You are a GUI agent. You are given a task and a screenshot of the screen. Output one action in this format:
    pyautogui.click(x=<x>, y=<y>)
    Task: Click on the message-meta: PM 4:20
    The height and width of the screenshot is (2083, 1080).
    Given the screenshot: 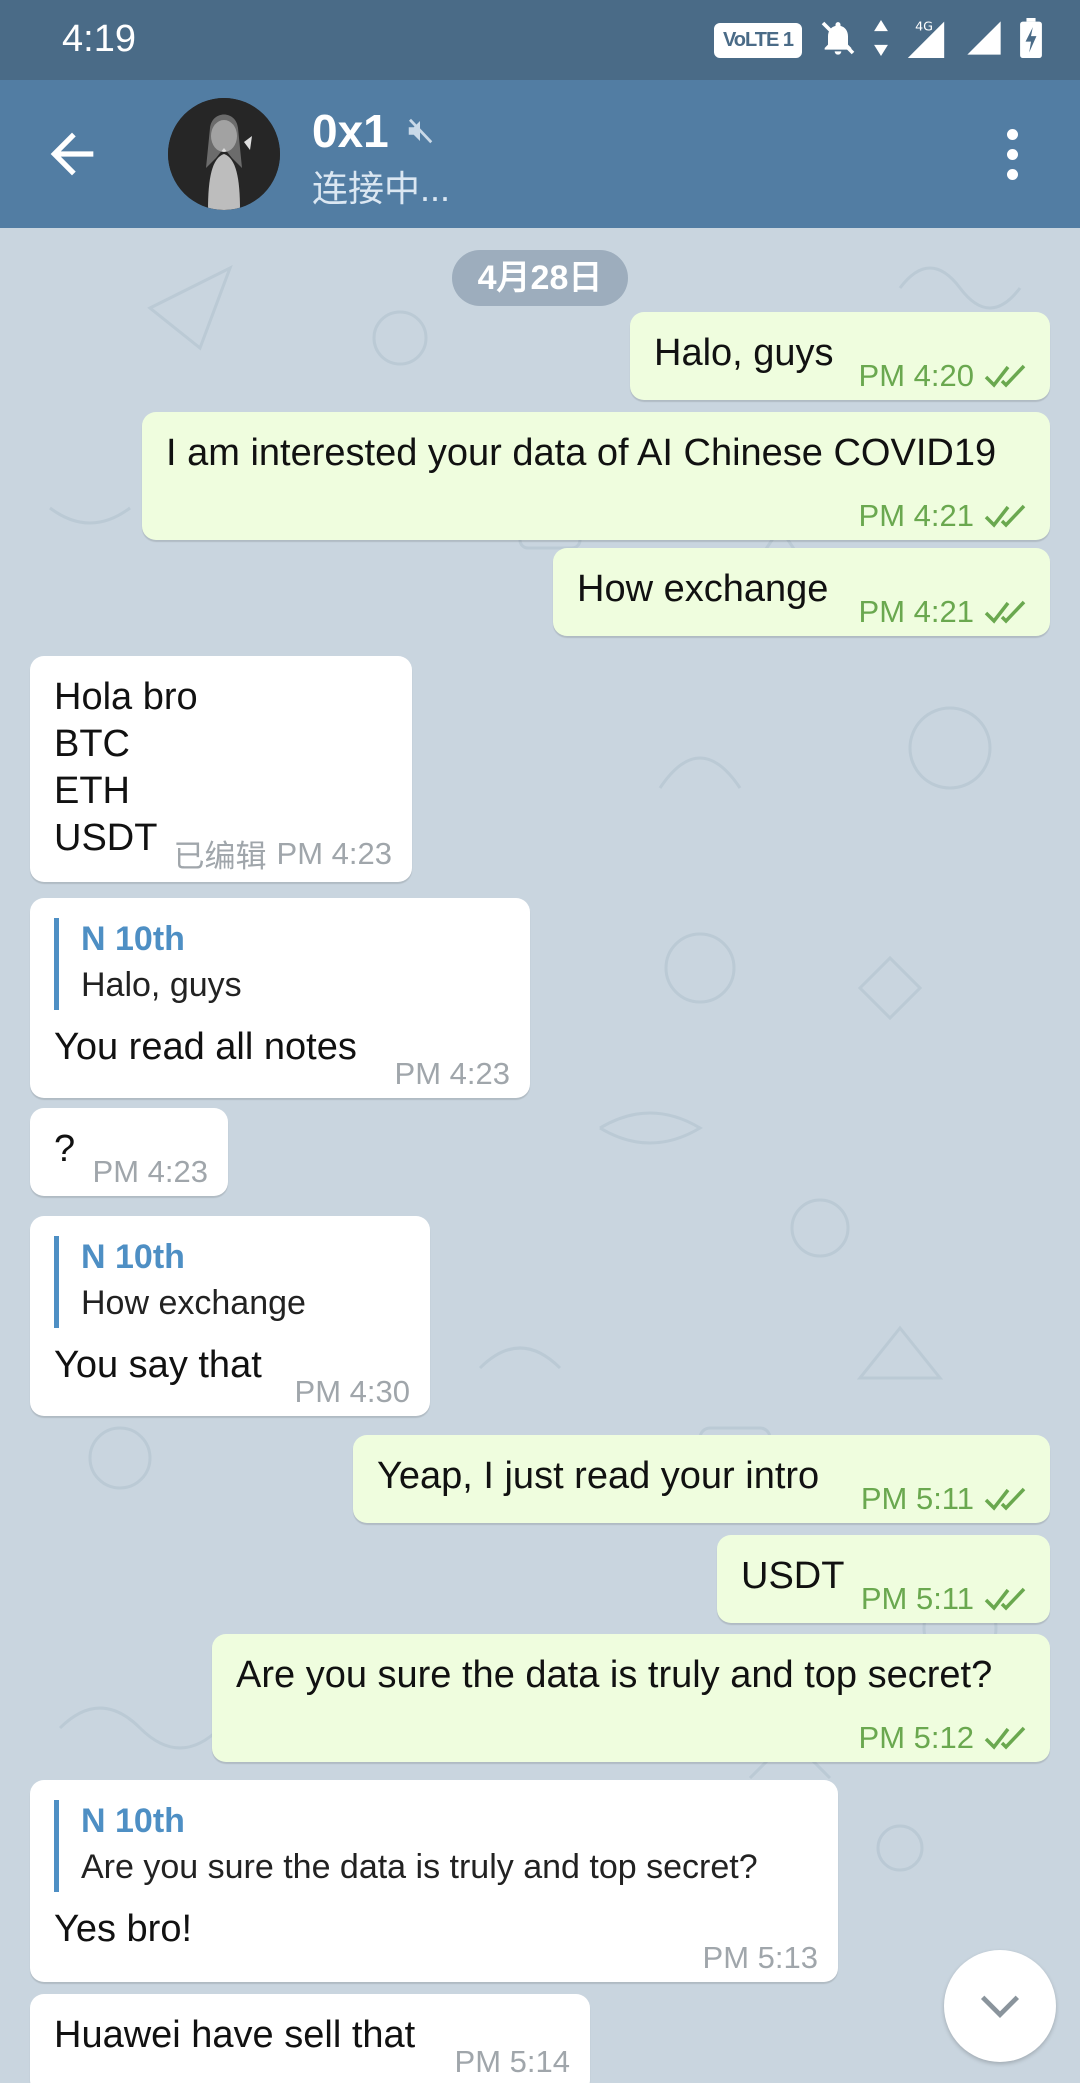 What is the action you would take?
    pyautogui.click(x=943, y=376)
    